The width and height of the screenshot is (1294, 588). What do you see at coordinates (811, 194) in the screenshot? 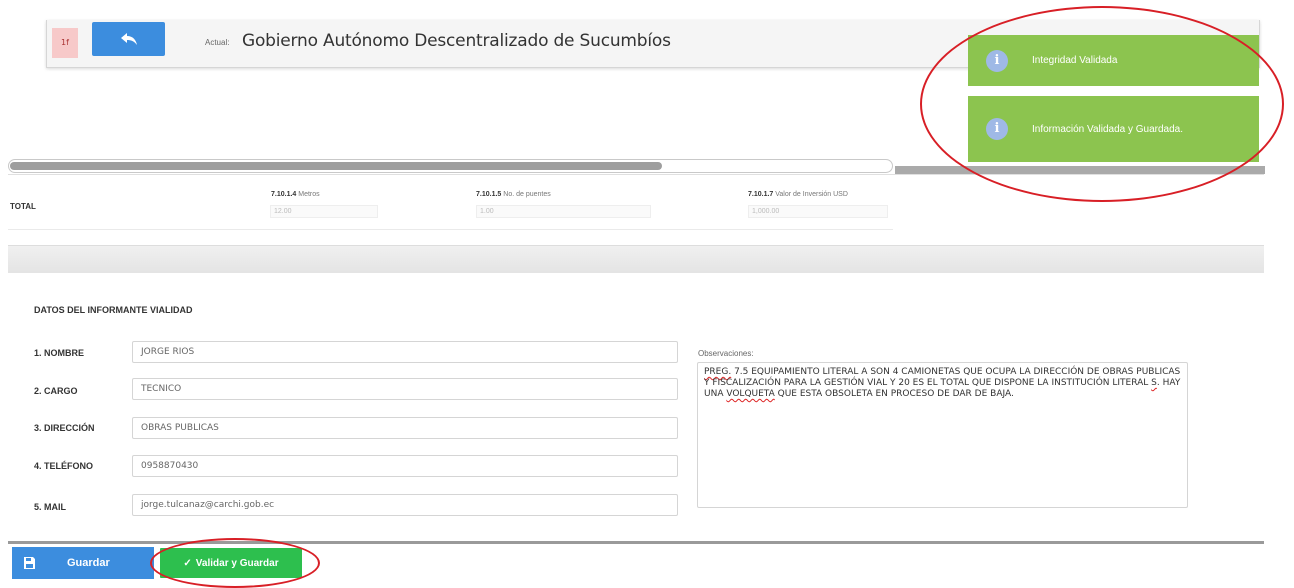
I see `column-name: Valor de Inversión USD` at bounding box center [811, 194].